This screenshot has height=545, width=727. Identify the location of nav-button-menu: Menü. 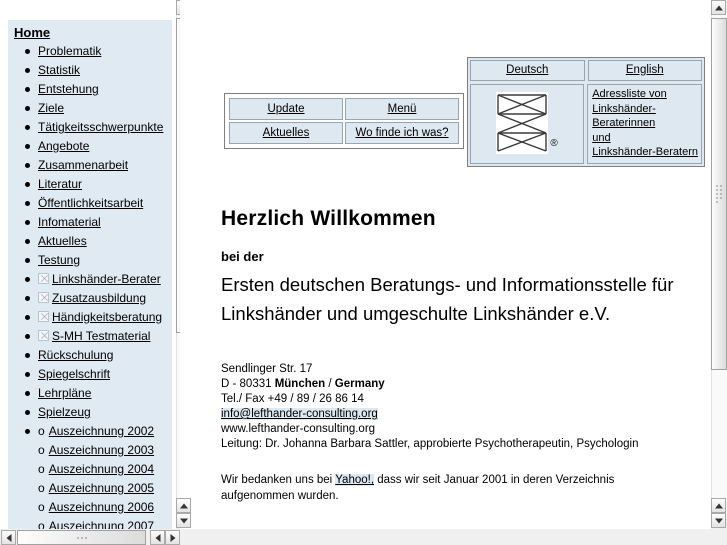
(402, 109).